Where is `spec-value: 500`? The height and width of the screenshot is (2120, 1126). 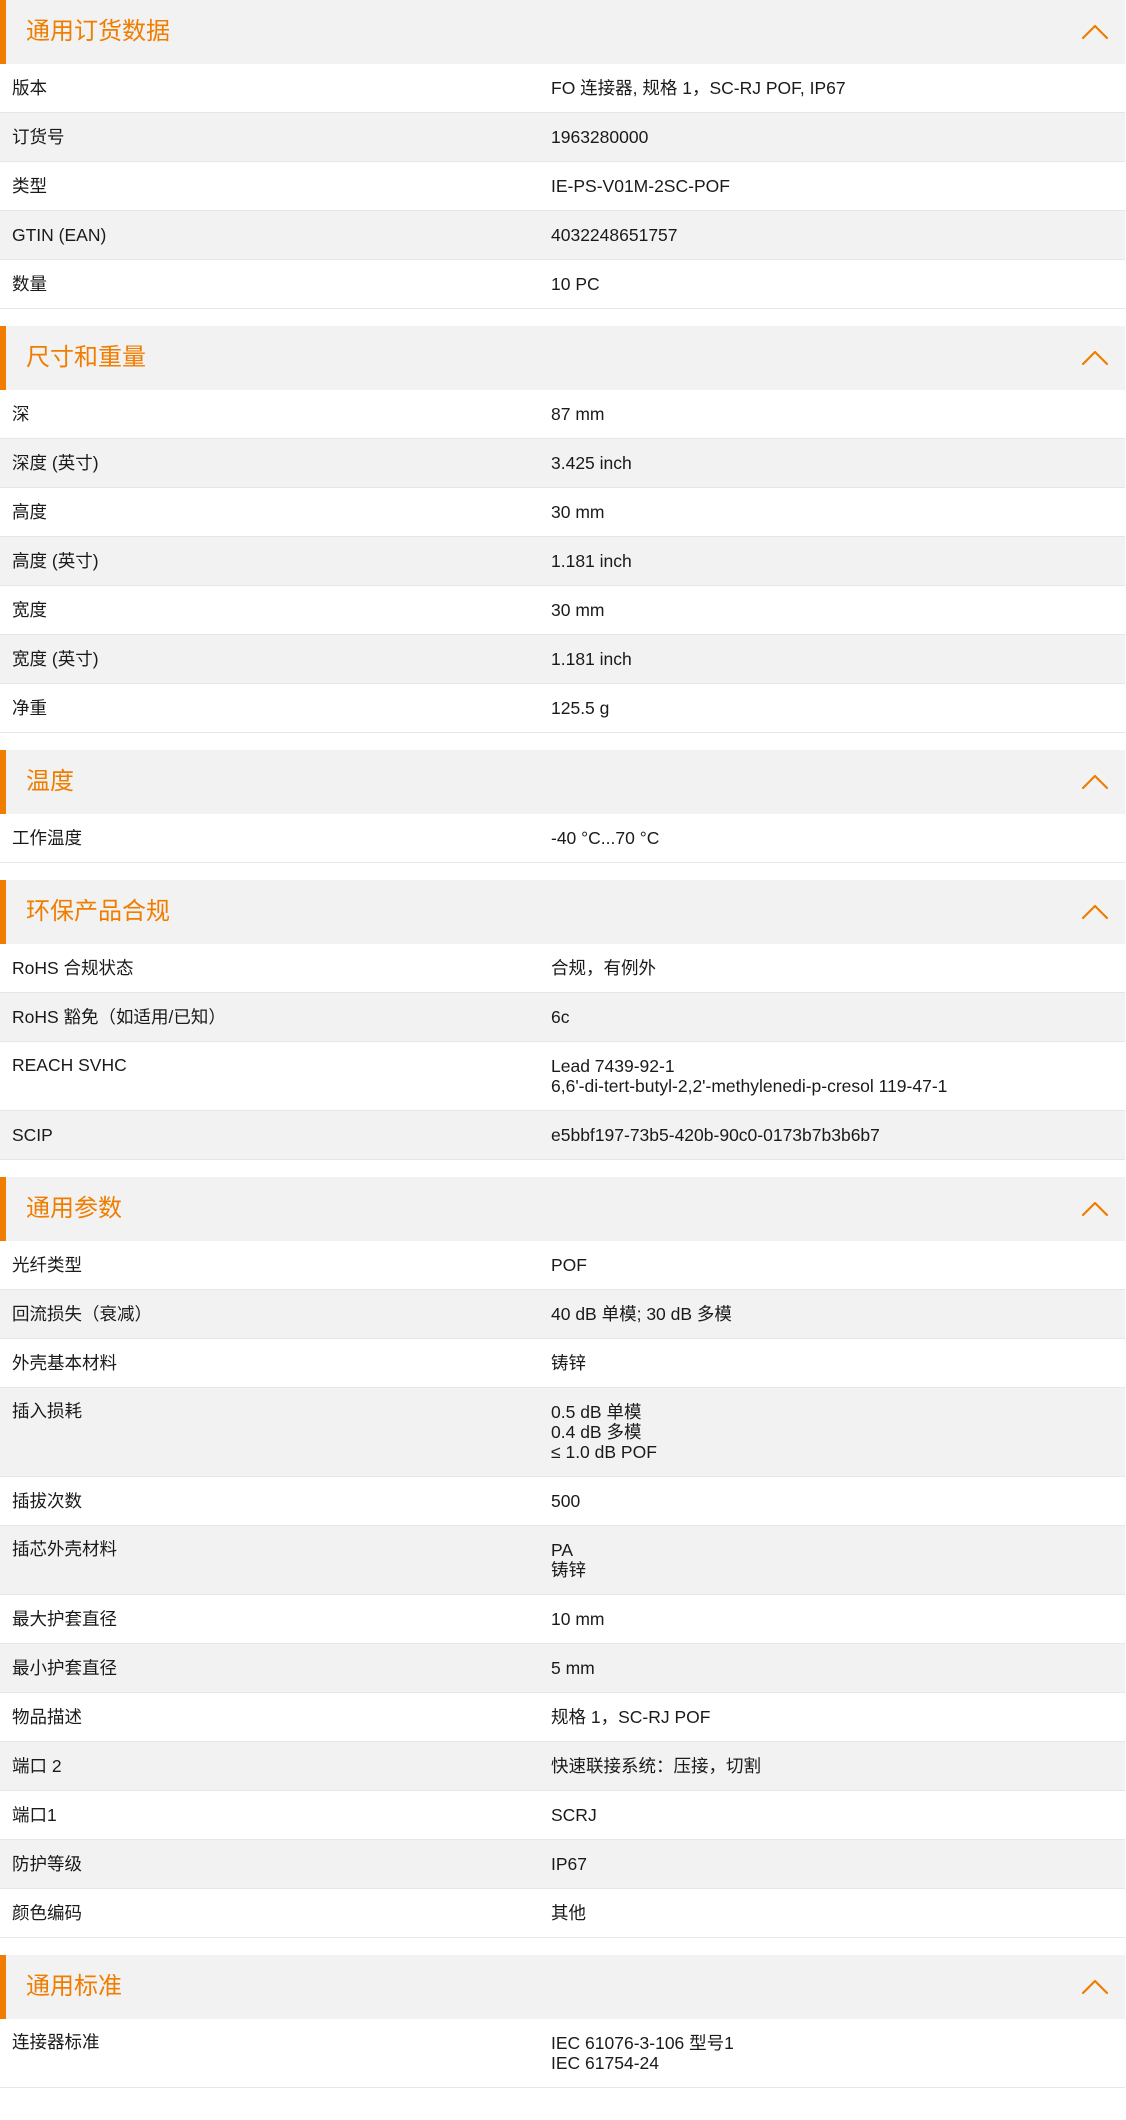
spec-value: 500 is located at coordinates (565, 1501).